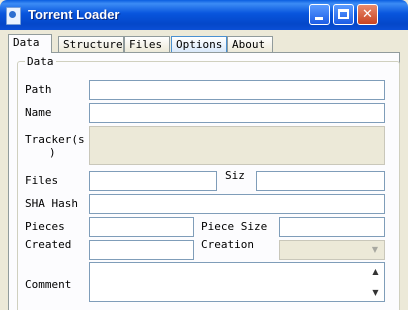  What do you see at coordinates (48, 244) in the screenshot?
I see `created-label: Created` at bounding box center [48, 244].